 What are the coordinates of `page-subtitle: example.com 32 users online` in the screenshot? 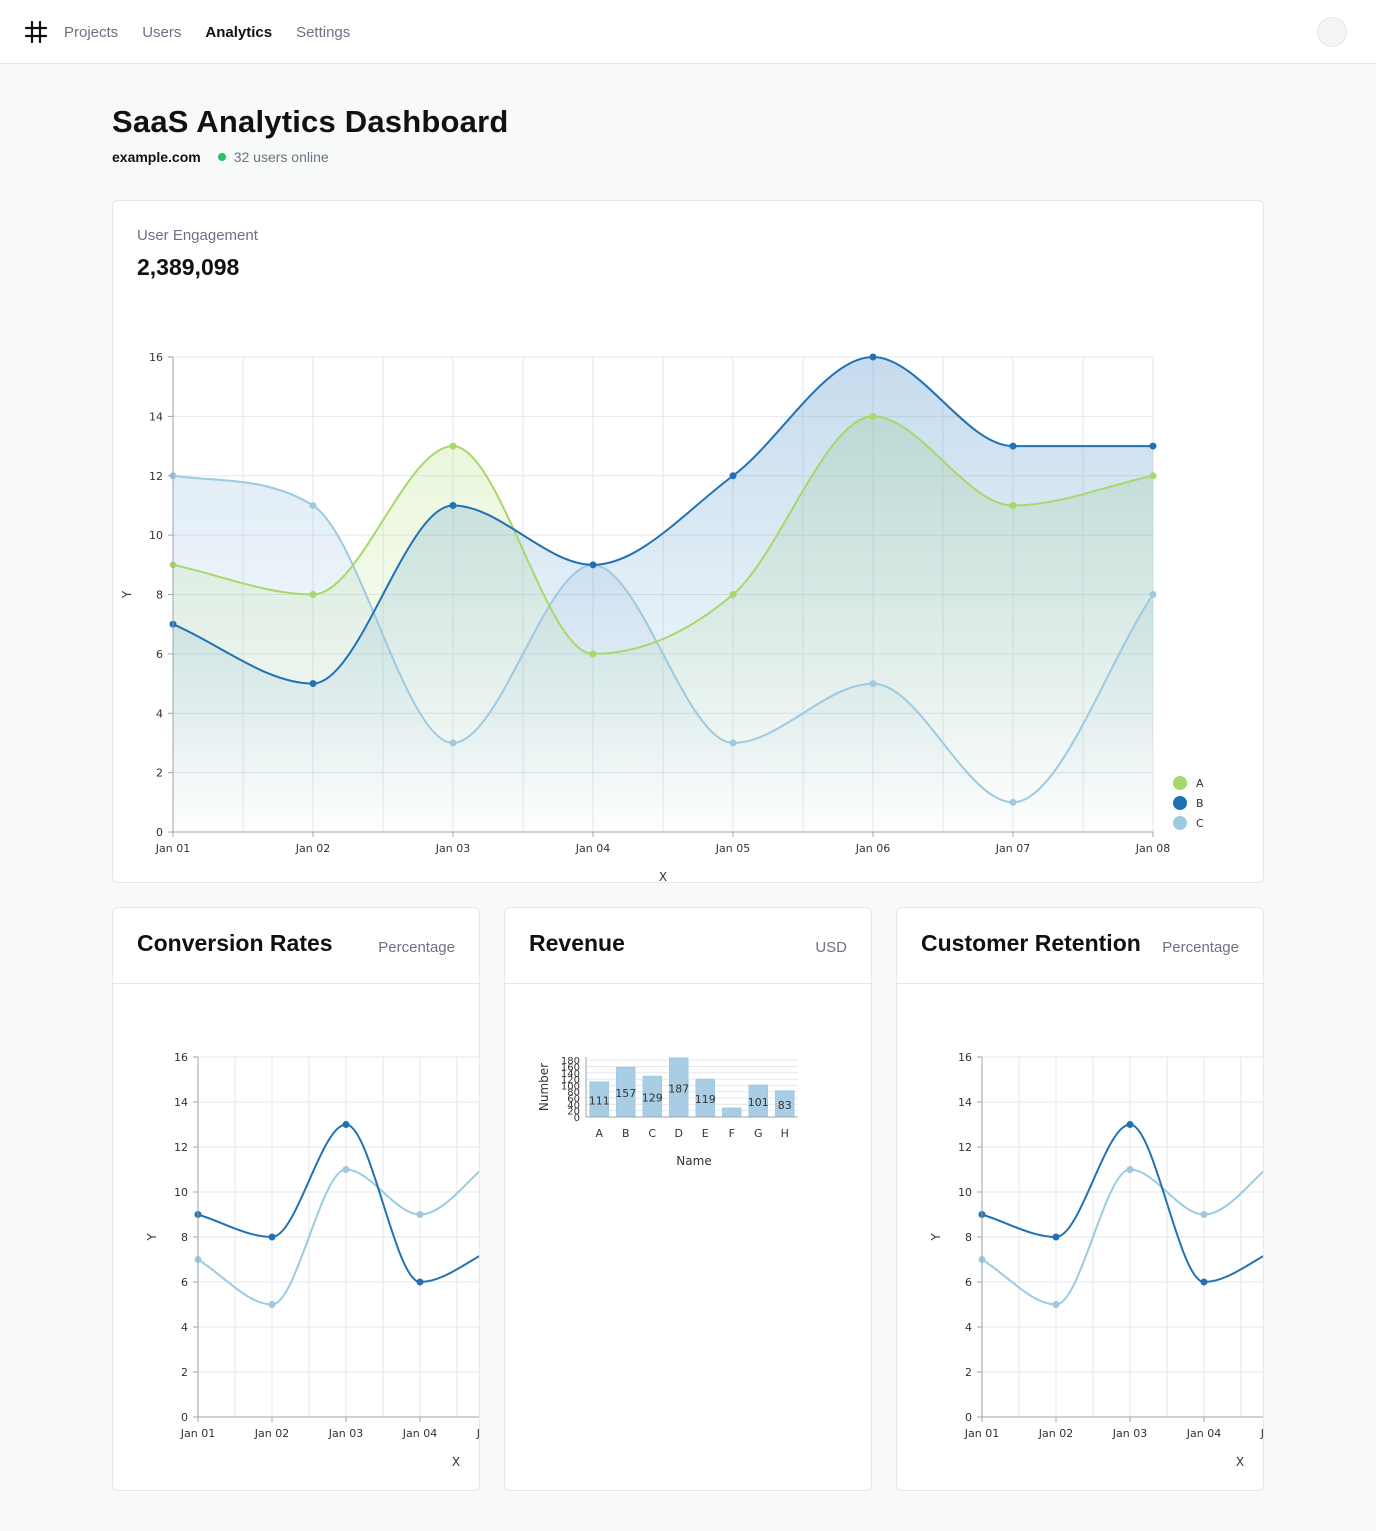 It's located at (220, 157).